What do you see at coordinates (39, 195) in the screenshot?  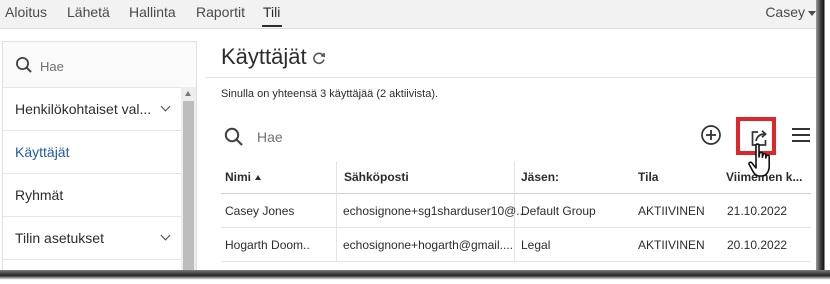 I see `sidebar-item-label: Ryhmät` at bounding box center [39, 195].